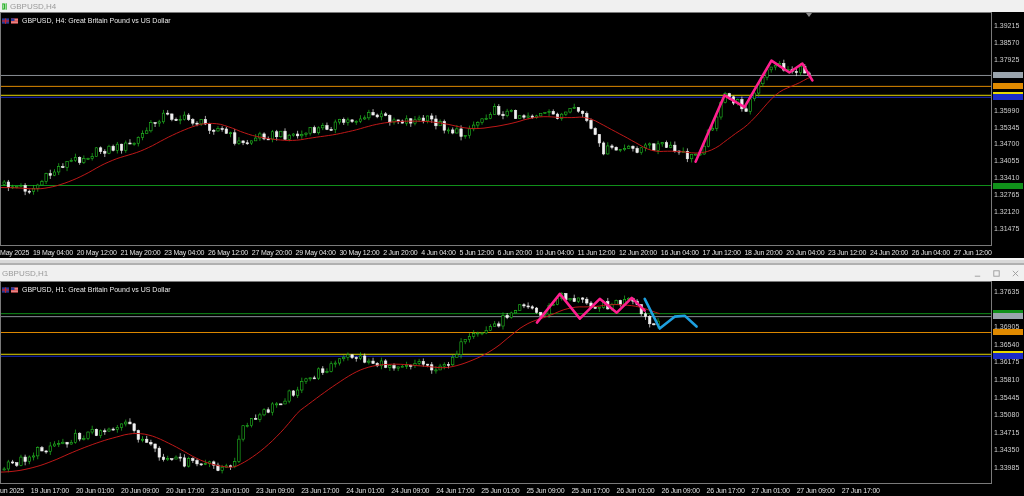 The image size is (1024, 496). What do you see at coordinates (33, 6) in the screenshot?
I see `window-title: GBPUSD,H4` at bounding box center [33, 6].